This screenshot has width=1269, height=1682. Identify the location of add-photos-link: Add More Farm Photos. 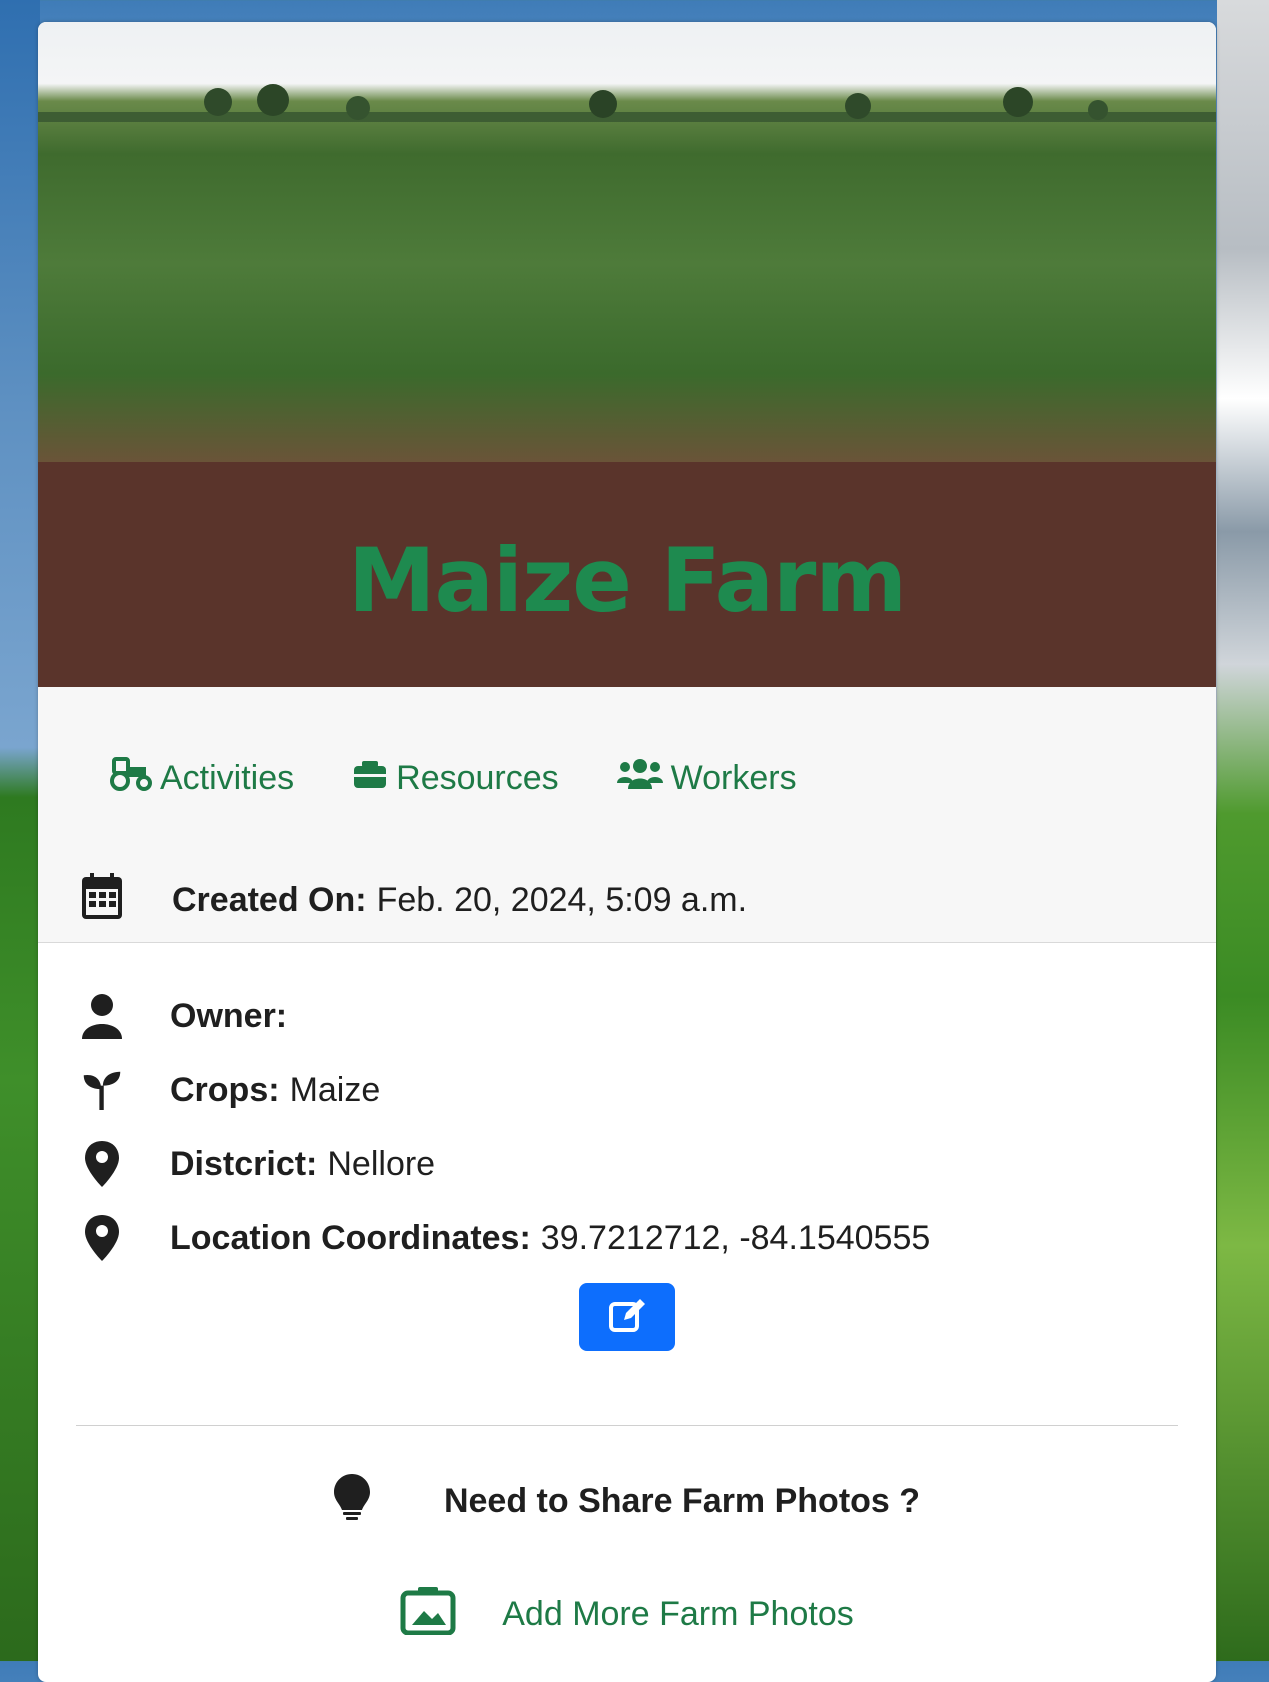
(627, 1614).